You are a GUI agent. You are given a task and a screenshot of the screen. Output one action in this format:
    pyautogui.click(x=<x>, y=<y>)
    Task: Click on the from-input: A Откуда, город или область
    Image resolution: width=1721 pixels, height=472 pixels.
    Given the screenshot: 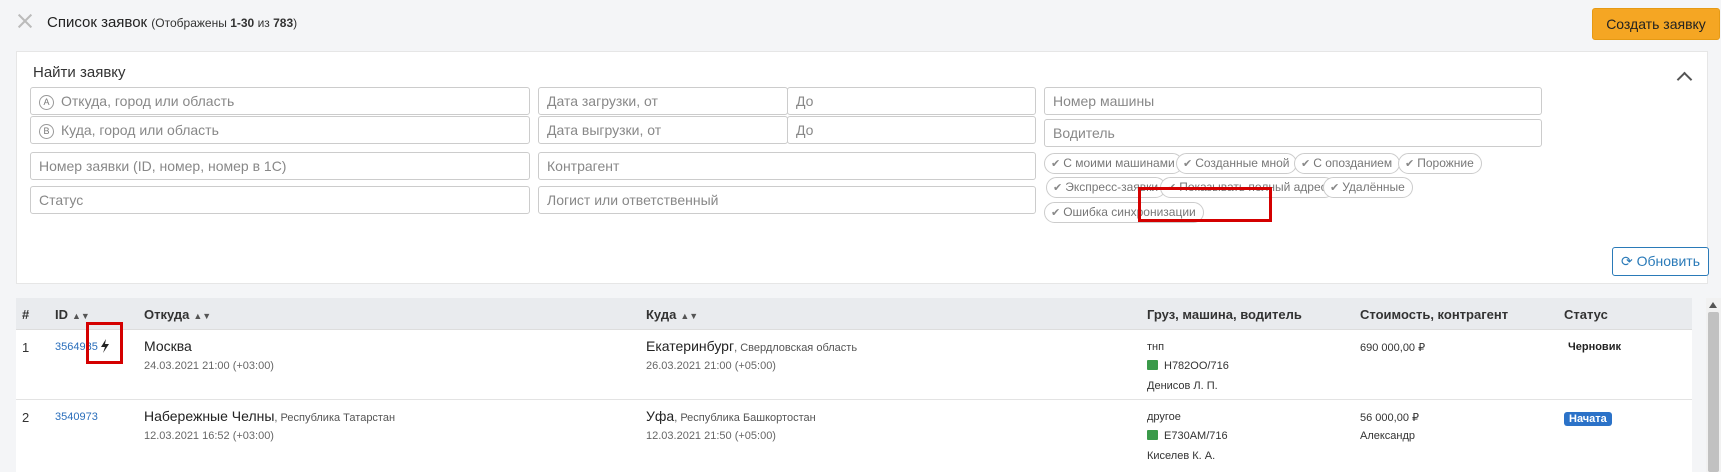 What is the action you would take?
    pyautogui.click(x=280, y=101)
    